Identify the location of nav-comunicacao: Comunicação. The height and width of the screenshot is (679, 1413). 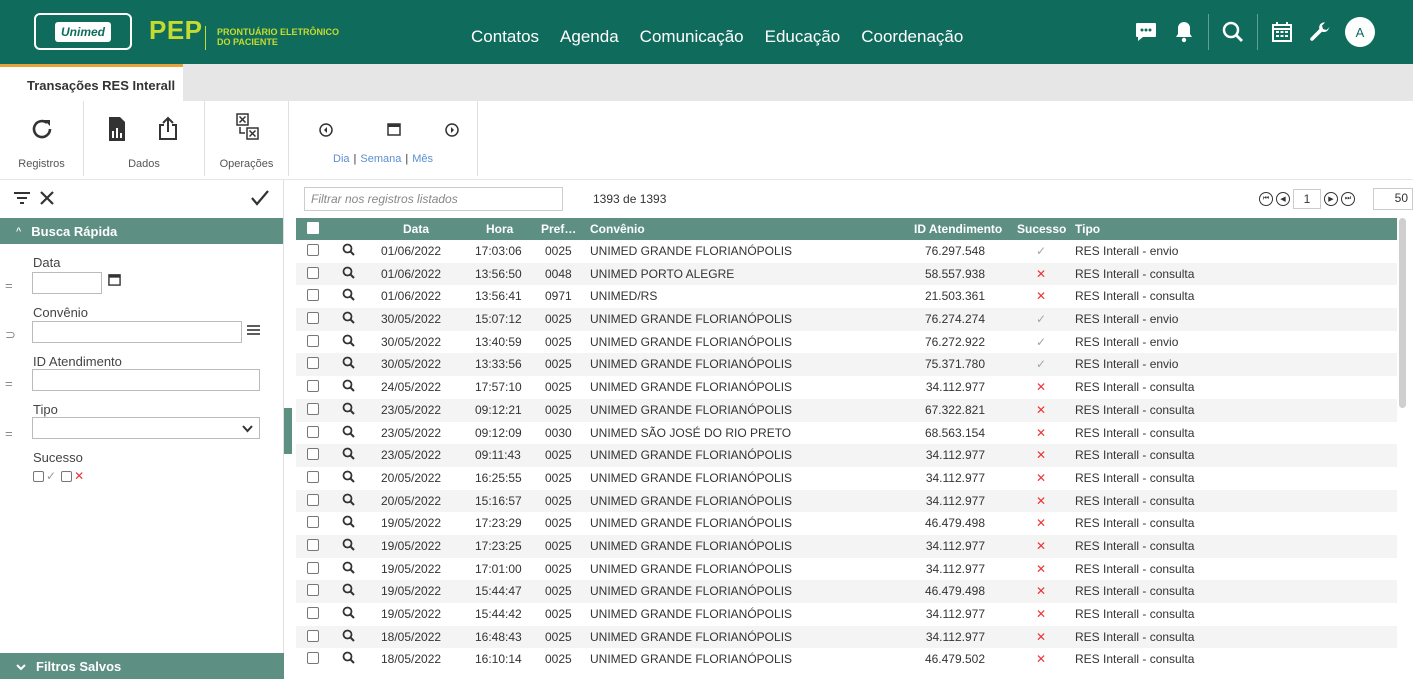
(692, 37).